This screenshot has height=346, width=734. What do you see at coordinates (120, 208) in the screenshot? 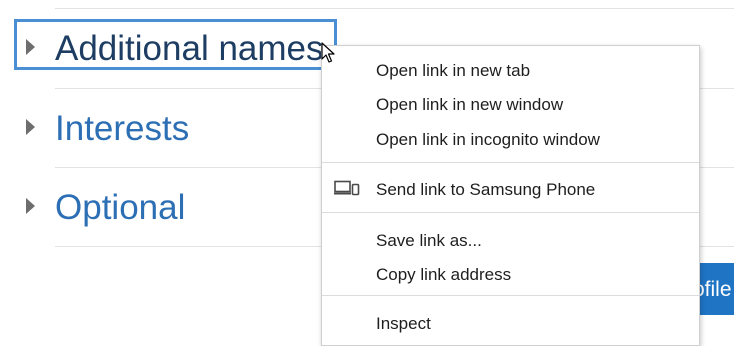
I see `section-title-optional: Optional` at bounding box center [120, 208].